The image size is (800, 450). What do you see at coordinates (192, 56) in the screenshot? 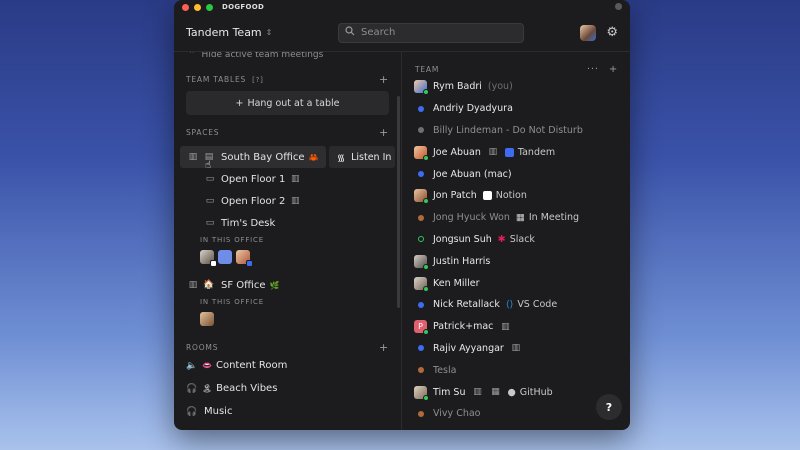
I see `chevron-icon: ⌃` at bounding box center [192, 56].